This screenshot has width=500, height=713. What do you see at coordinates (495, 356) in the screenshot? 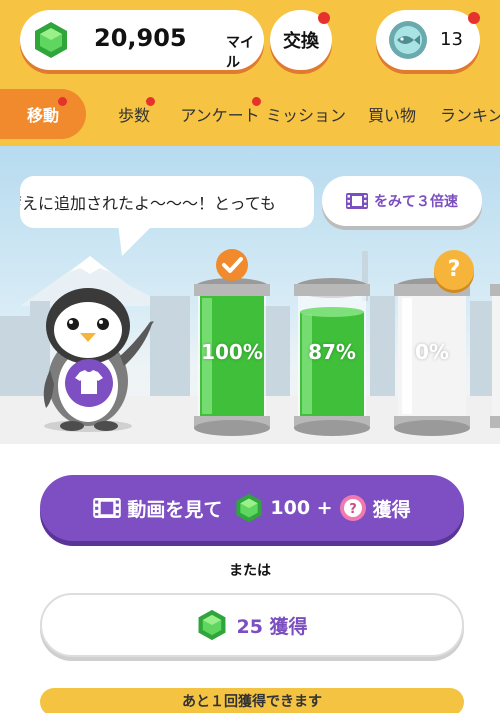
I see `progress-tube-partial` at bounding box center [495, 356].